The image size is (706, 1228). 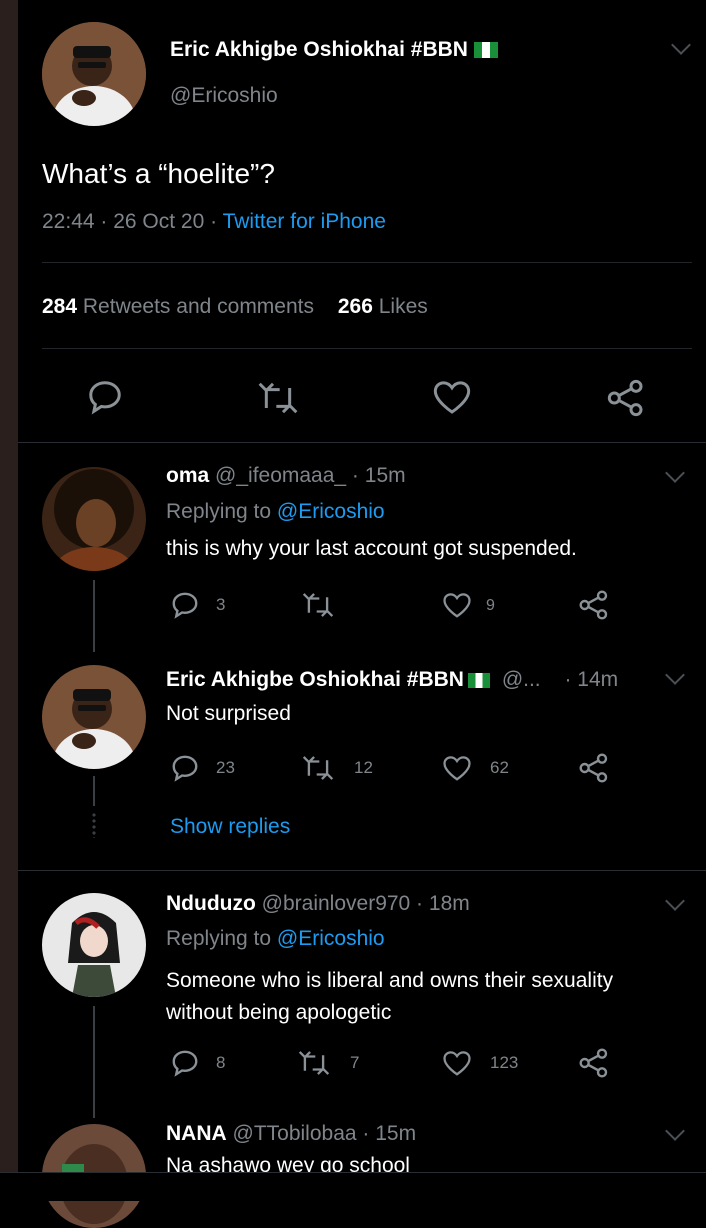 What do you see at coordinates (355, 306) in the screenshot?
I see `likes-count: 266` at bounding box center [355, 306].